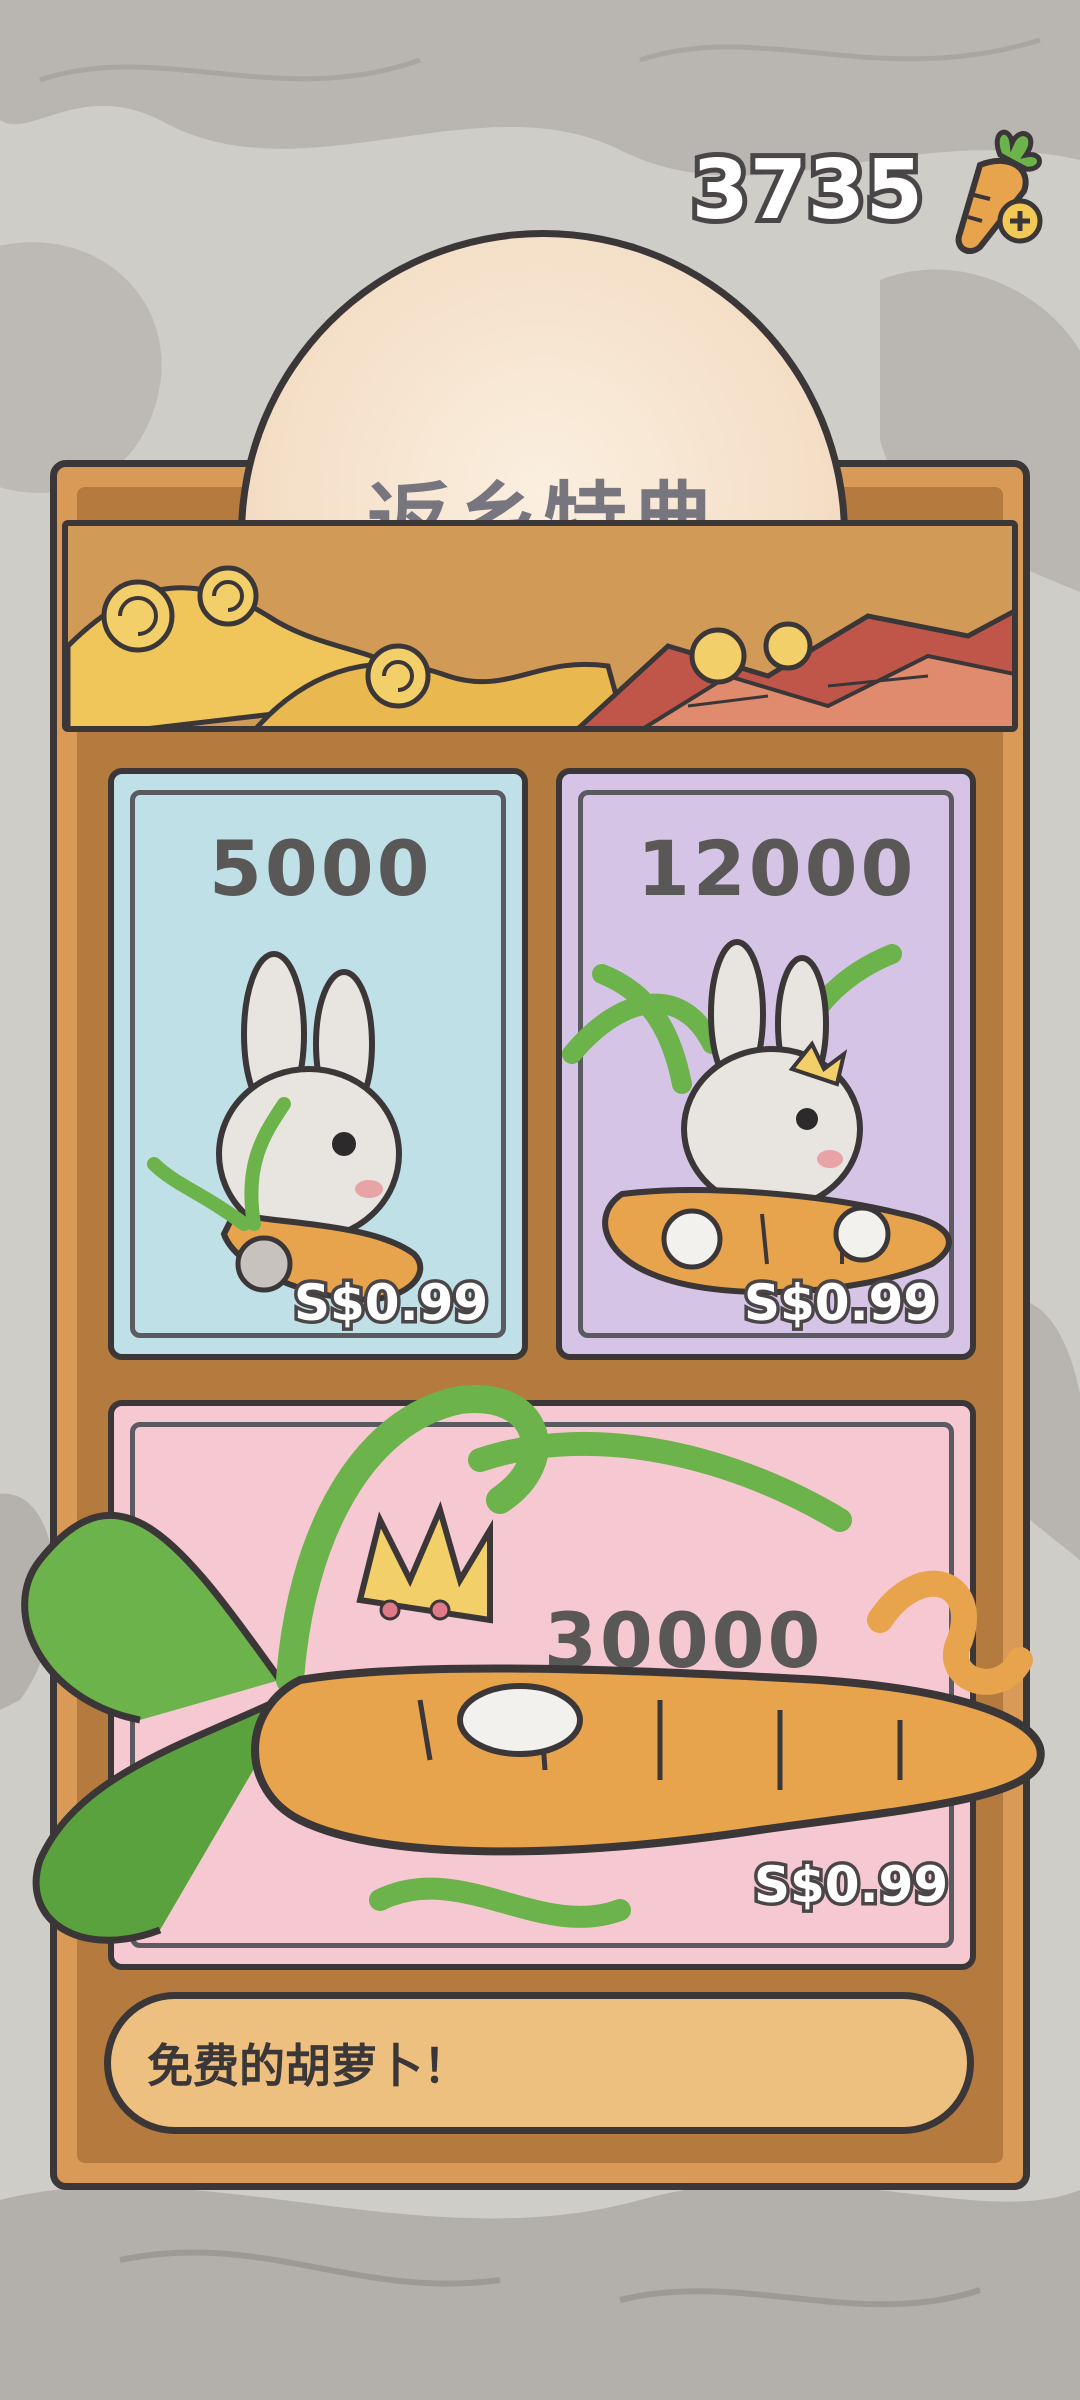  What do you see at coordinates (766, 1064) in the screenshot?
I see `pack-card-12000: 12000 S$0.99` at bounding box center [766, 1064].